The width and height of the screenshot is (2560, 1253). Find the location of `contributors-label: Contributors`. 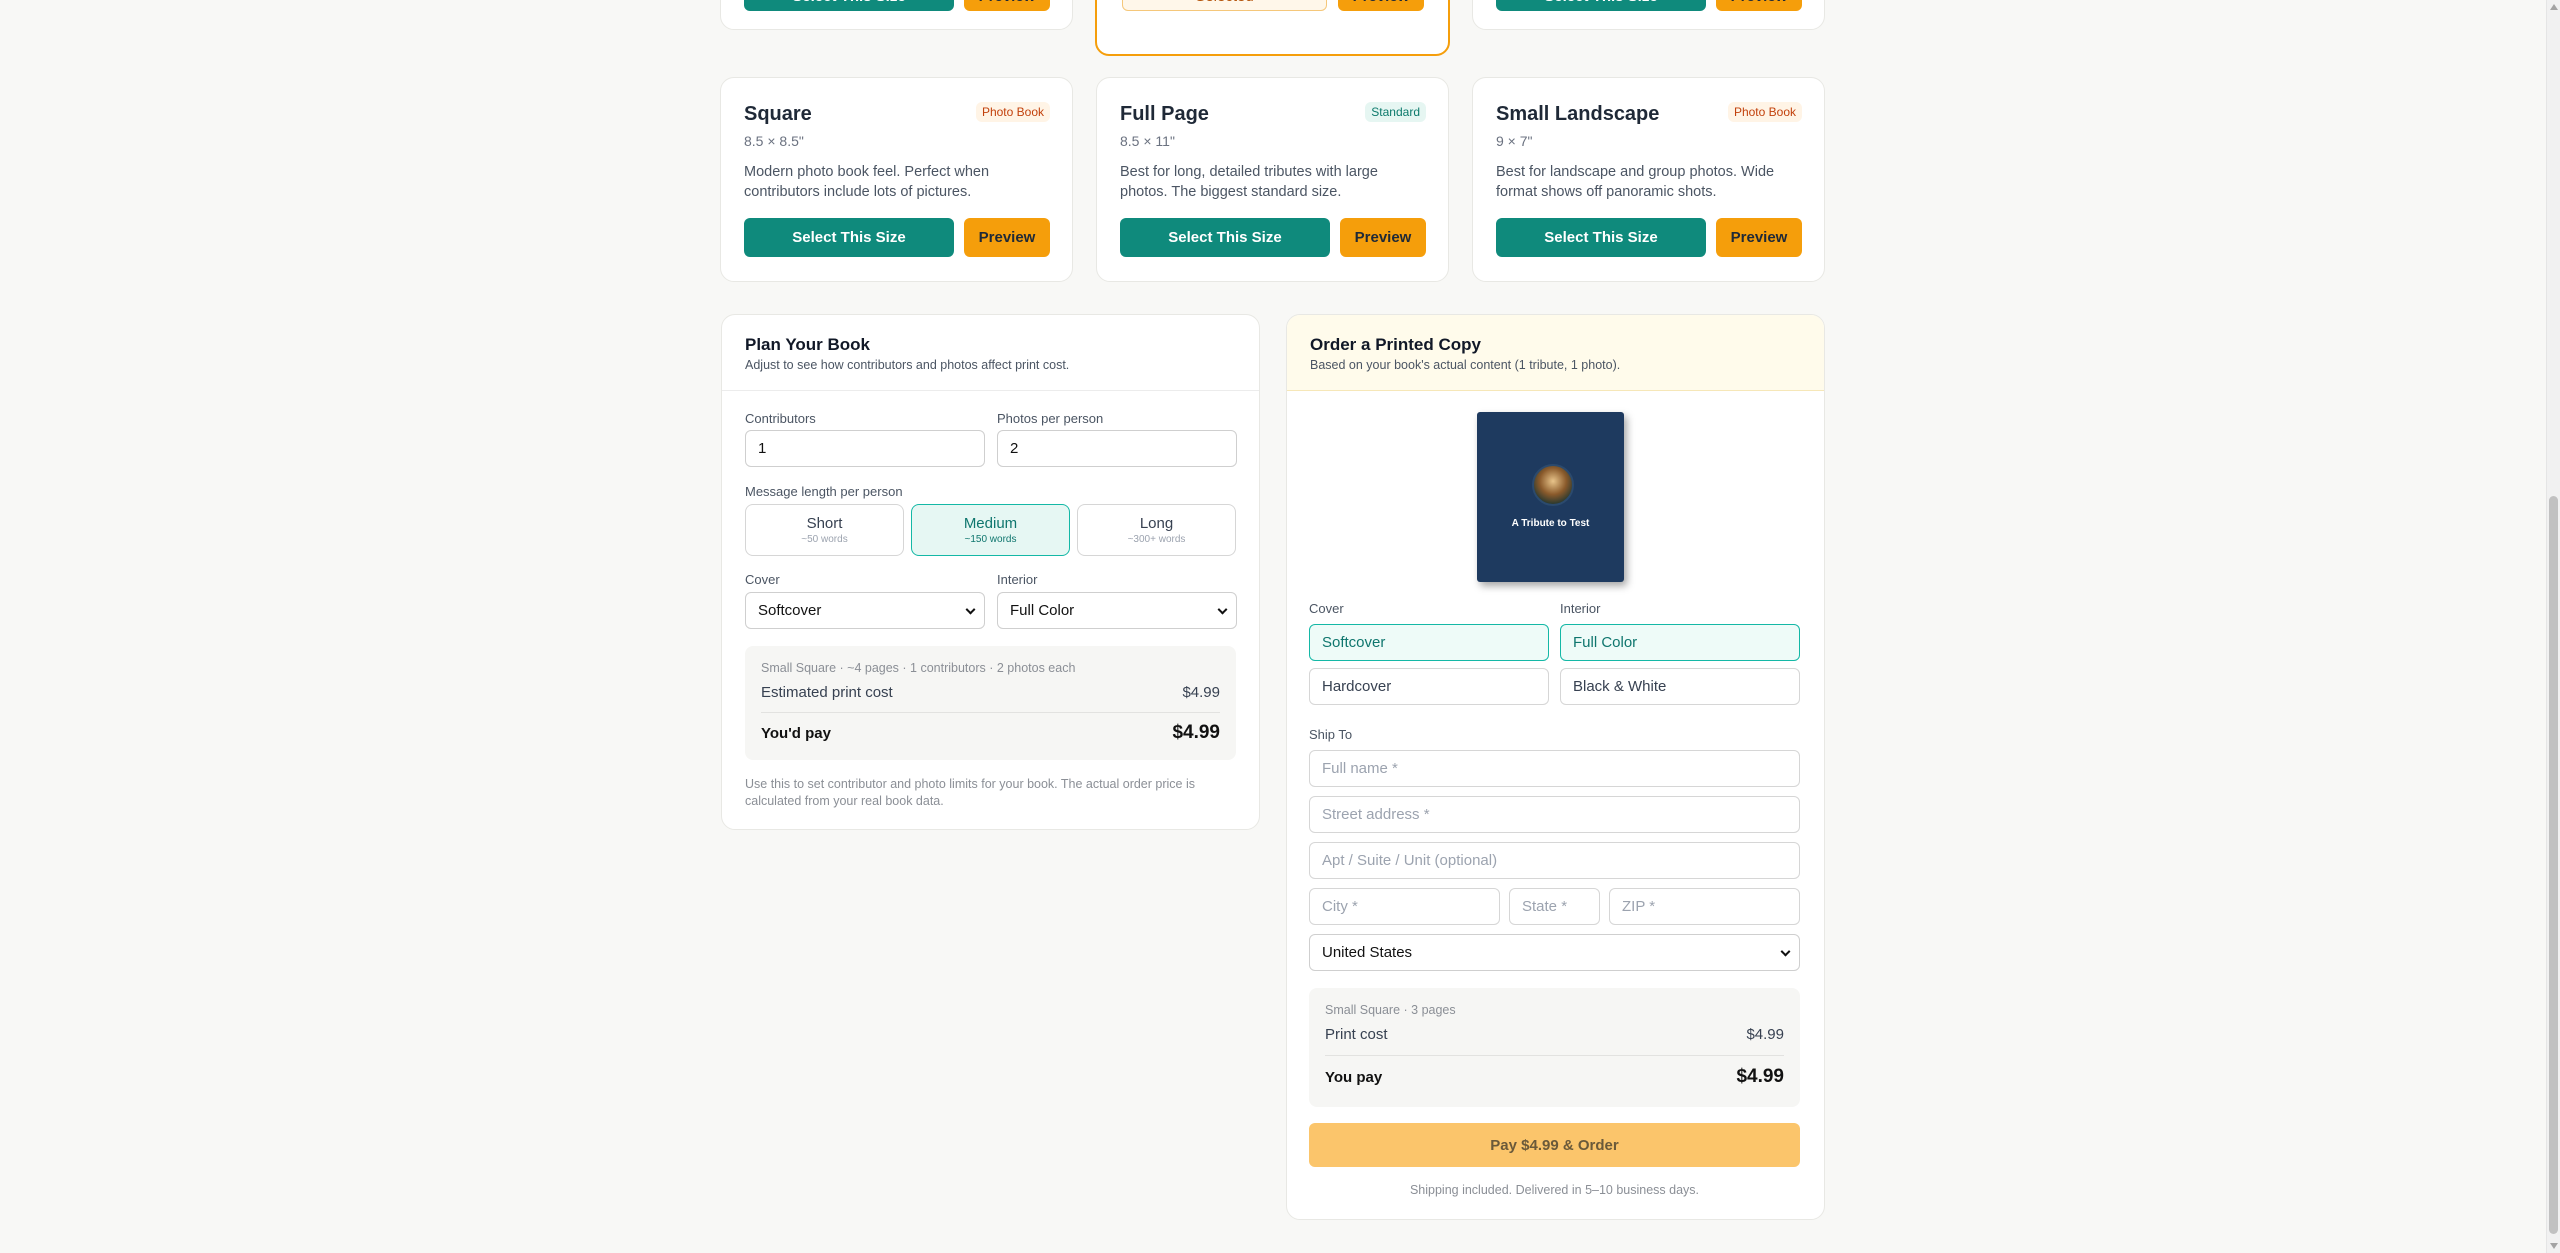

contributors-label: Contributors is located at coordinates (780, 418).